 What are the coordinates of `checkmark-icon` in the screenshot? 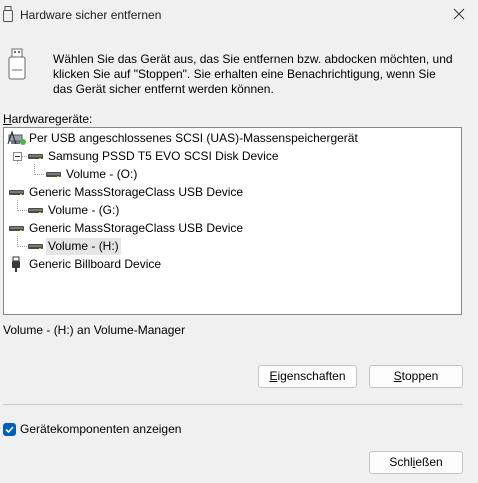 It's located at (9, 430).